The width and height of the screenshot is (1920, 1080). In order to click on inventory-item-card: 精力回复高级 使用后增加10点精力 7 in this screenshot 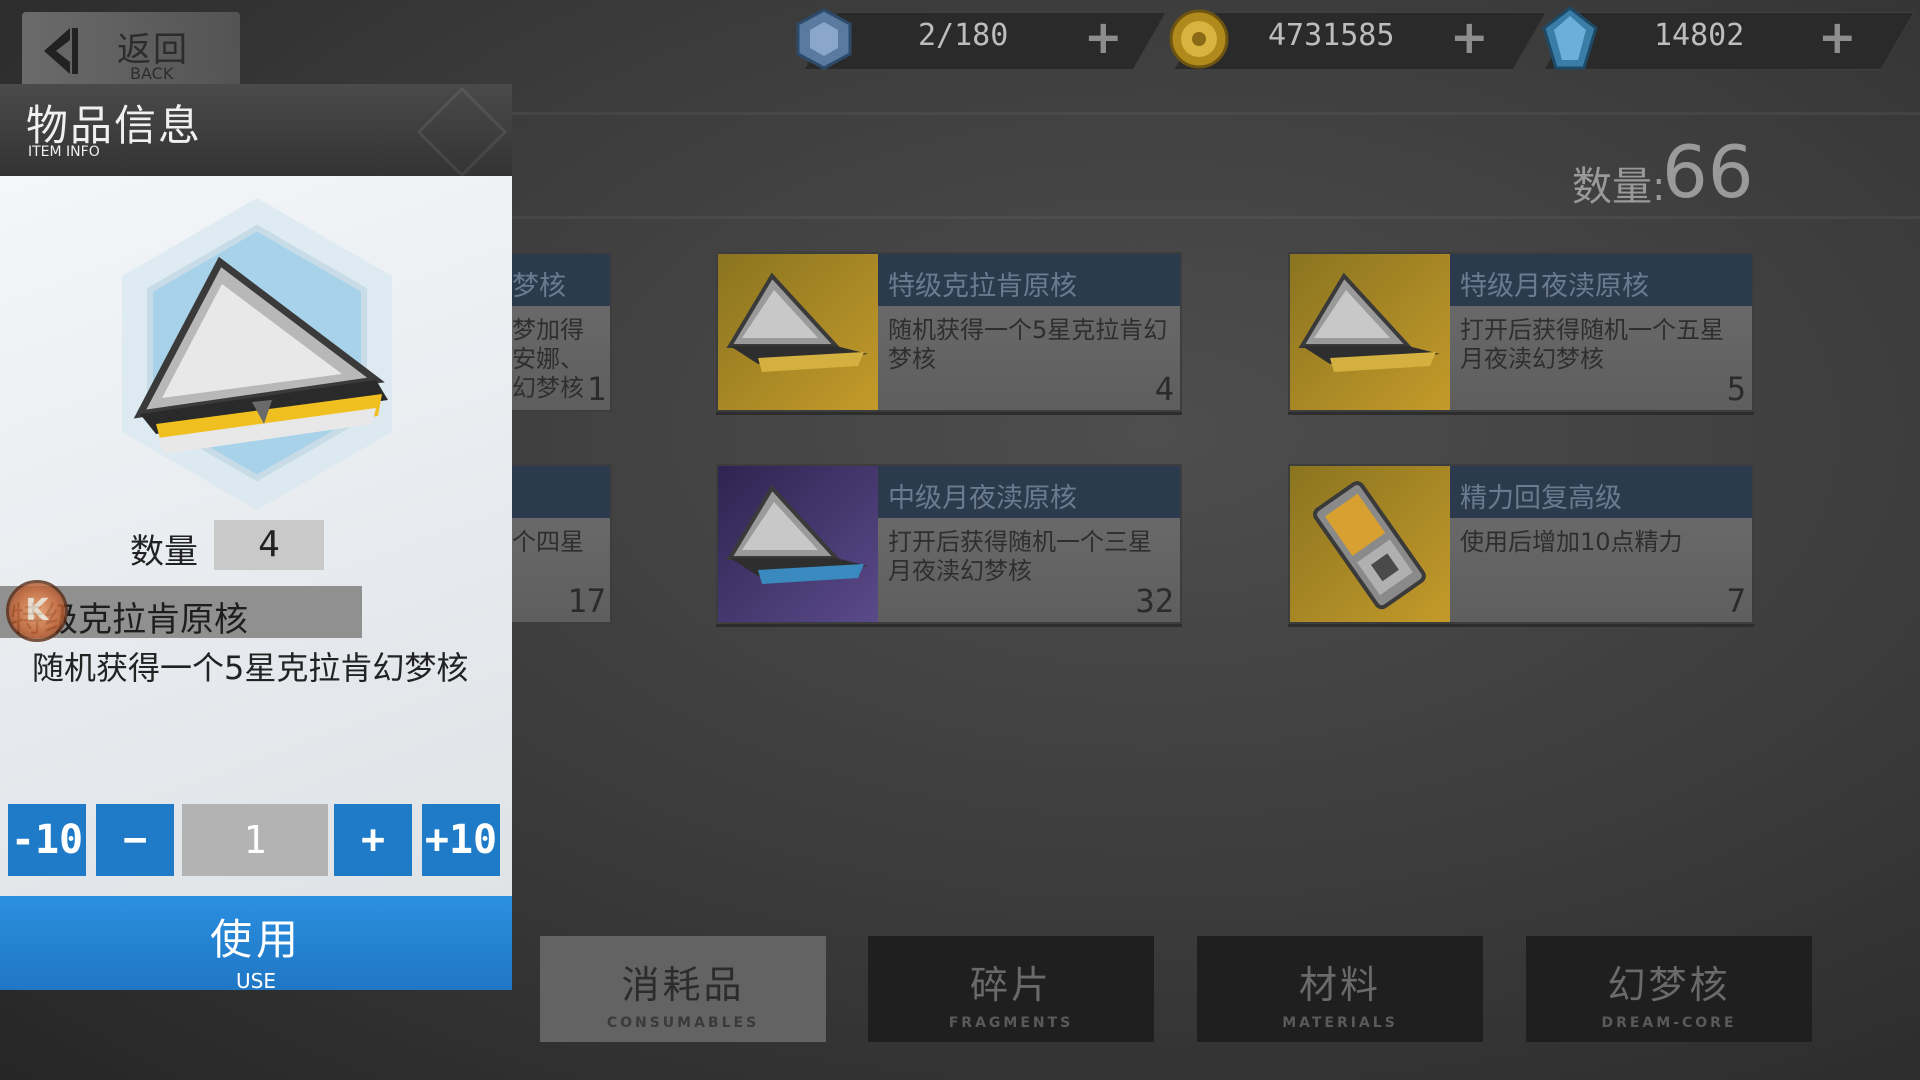, I will do `click(1521, 544)`.